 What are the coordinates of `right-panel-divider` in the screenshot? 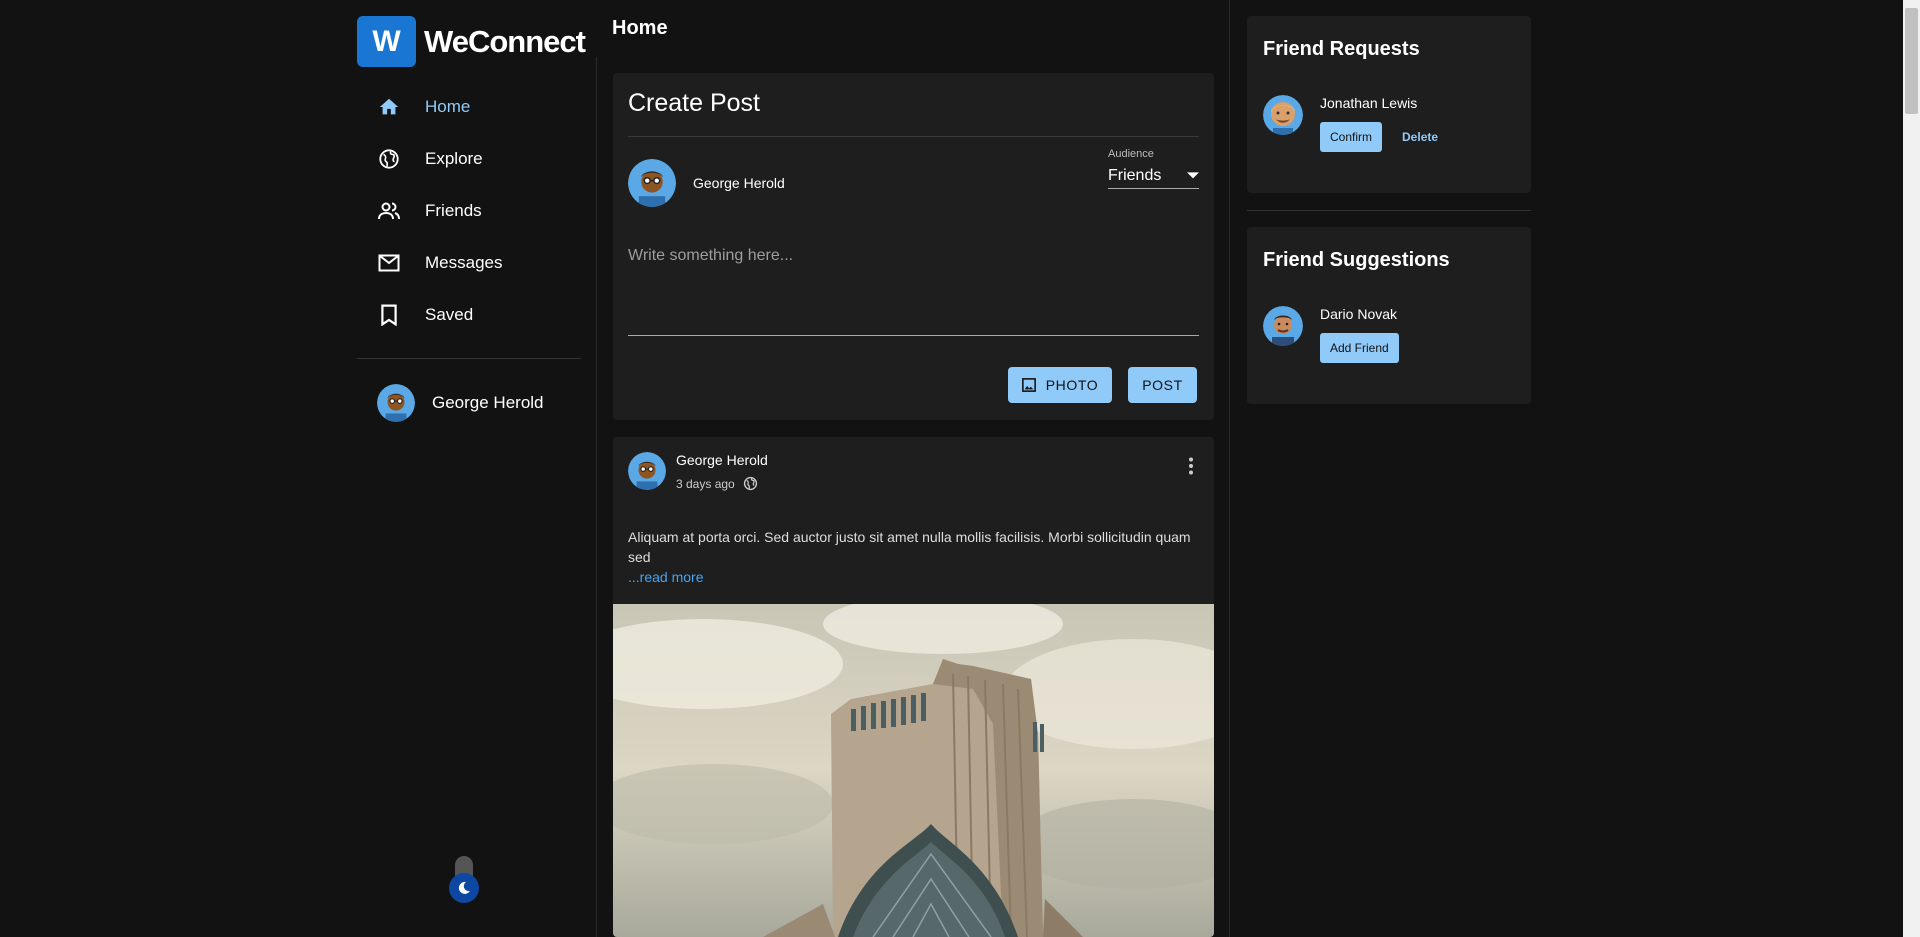 It's located at (1389, 210).